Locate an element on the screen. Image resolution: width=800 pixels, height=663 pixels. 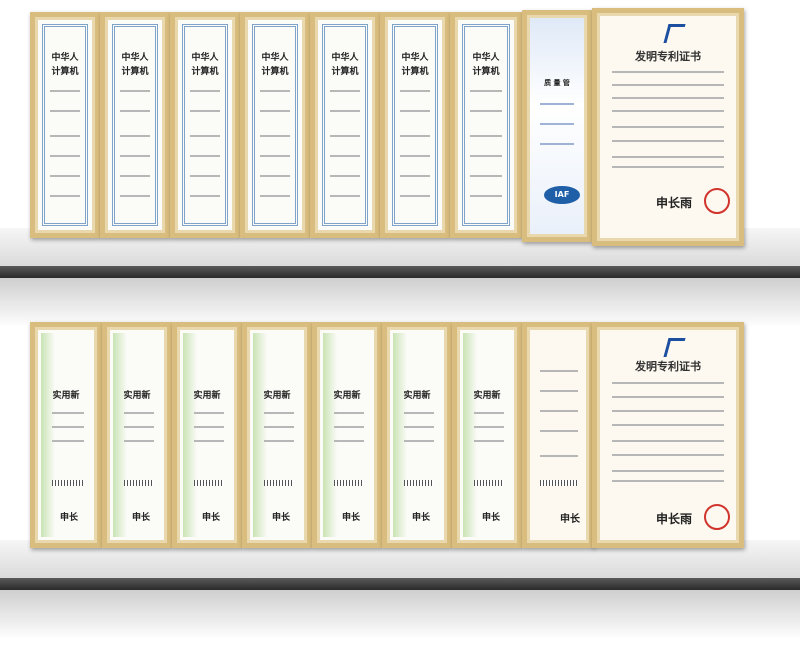
invention-certificate-frame: 申长 is located at coordinates (558, 435).